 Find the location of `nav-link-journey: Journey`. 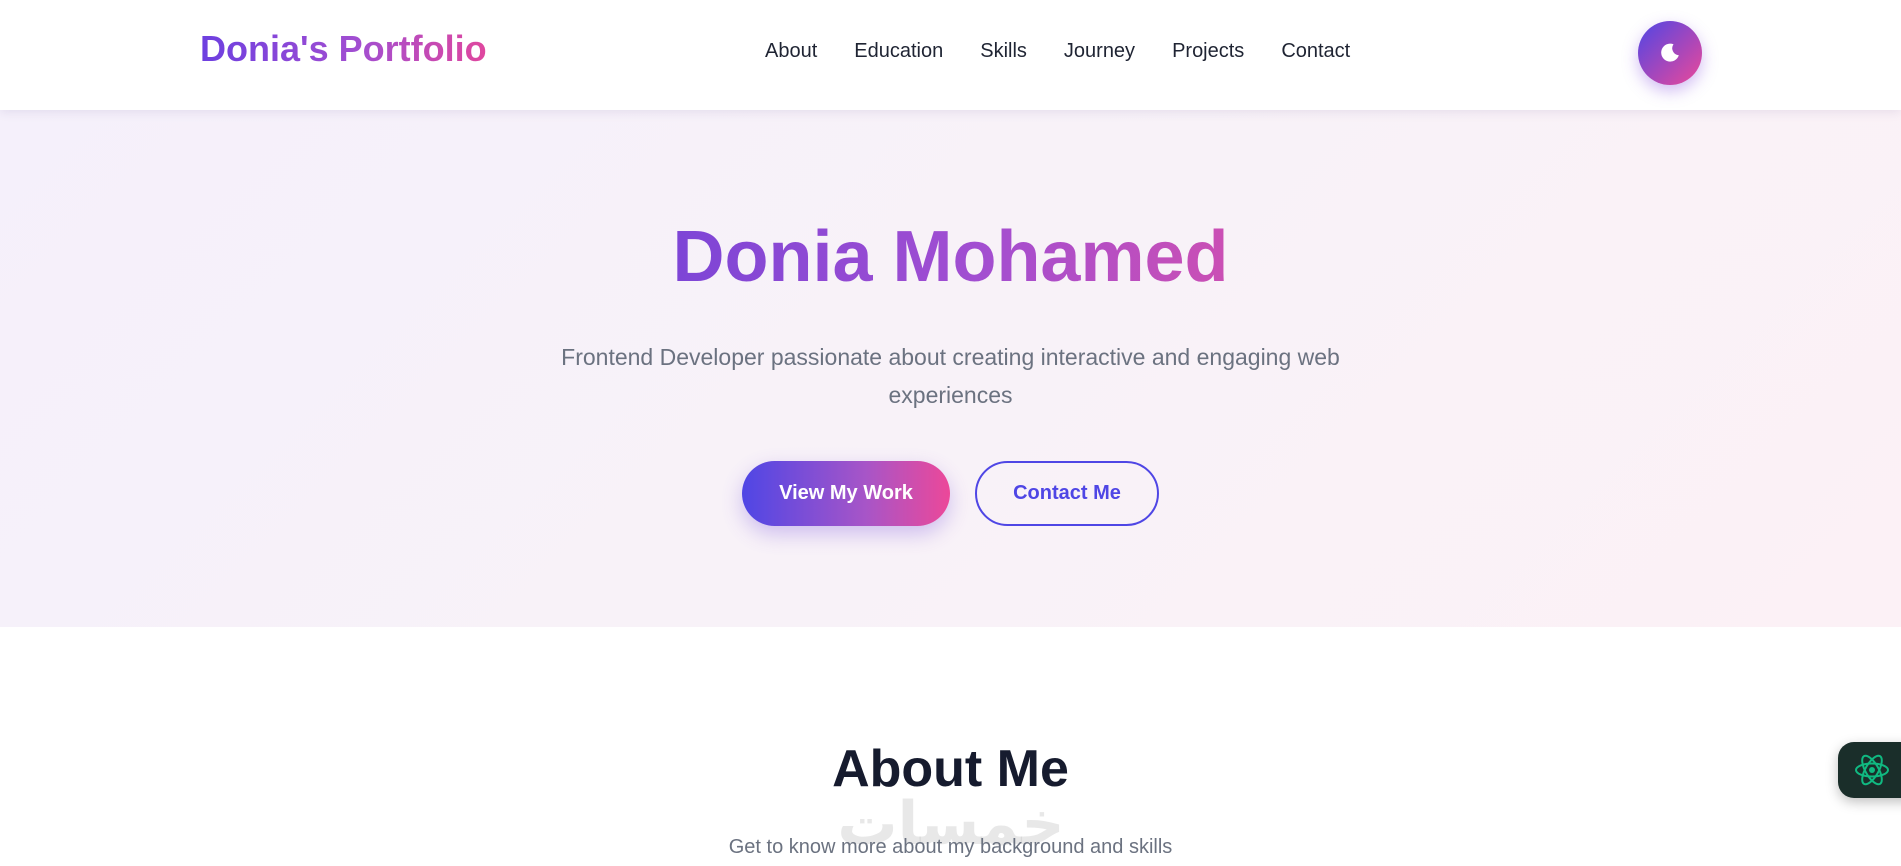

nav-link-journey: Journey is located at coordinates (1099, 51).